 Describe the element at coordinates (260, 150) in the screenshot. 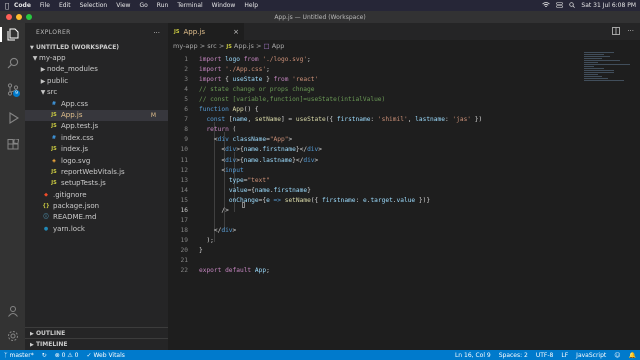

I see `line-content: <div>{name.firstname}</div>` at that location.